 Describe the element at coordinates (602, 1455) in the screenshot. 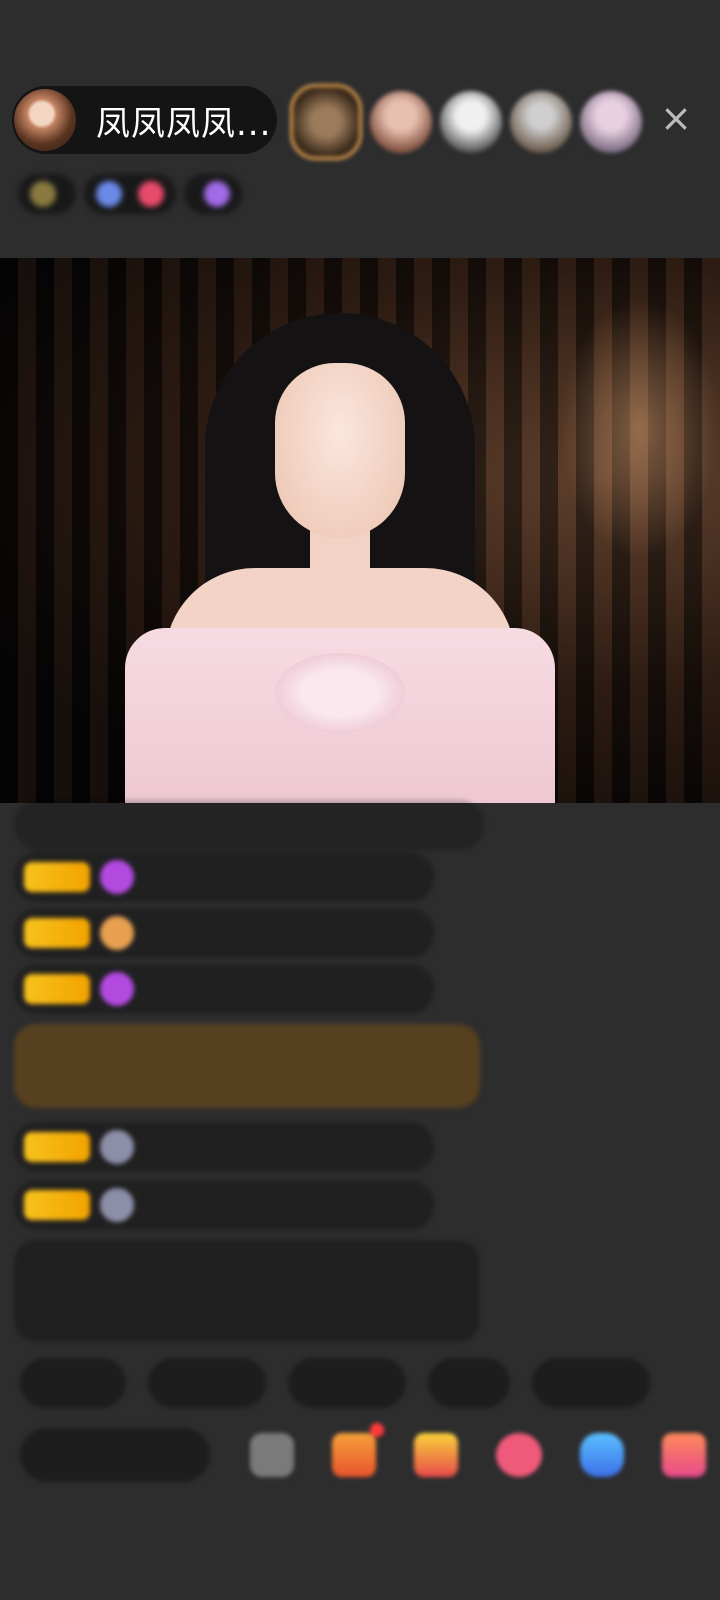

I see `game-icon` at that location.